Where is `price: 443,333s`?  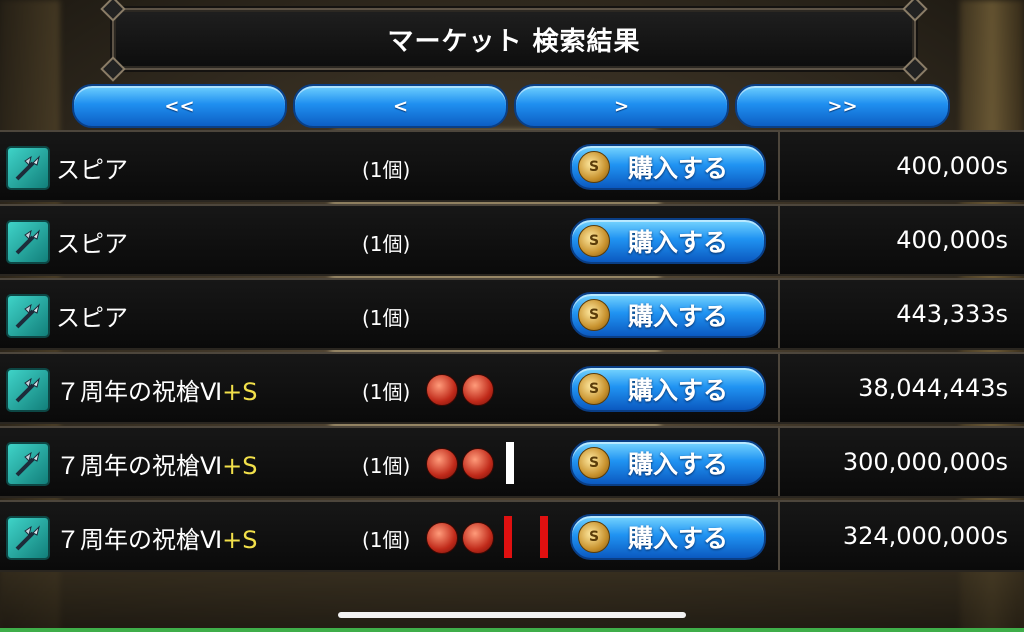 price: 443,333s is located at coordinates (952, 314).